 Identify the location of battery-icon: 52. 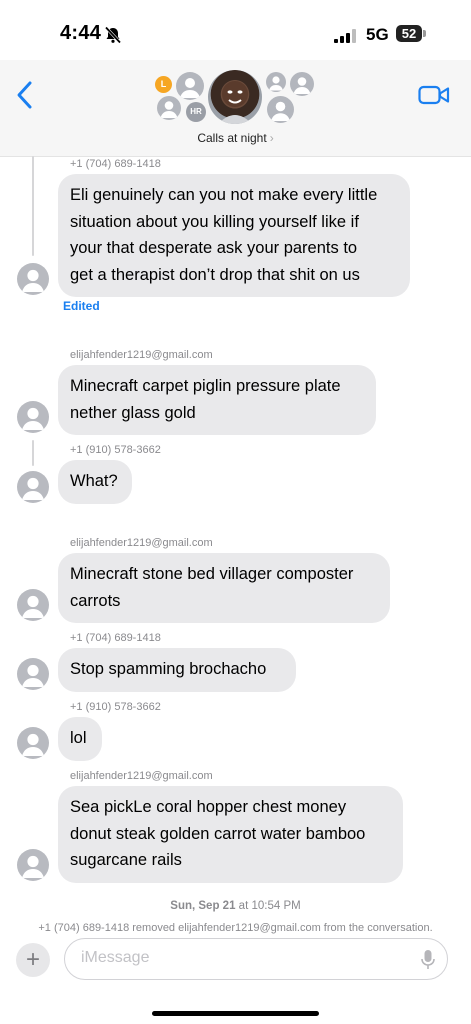
(411, 33).